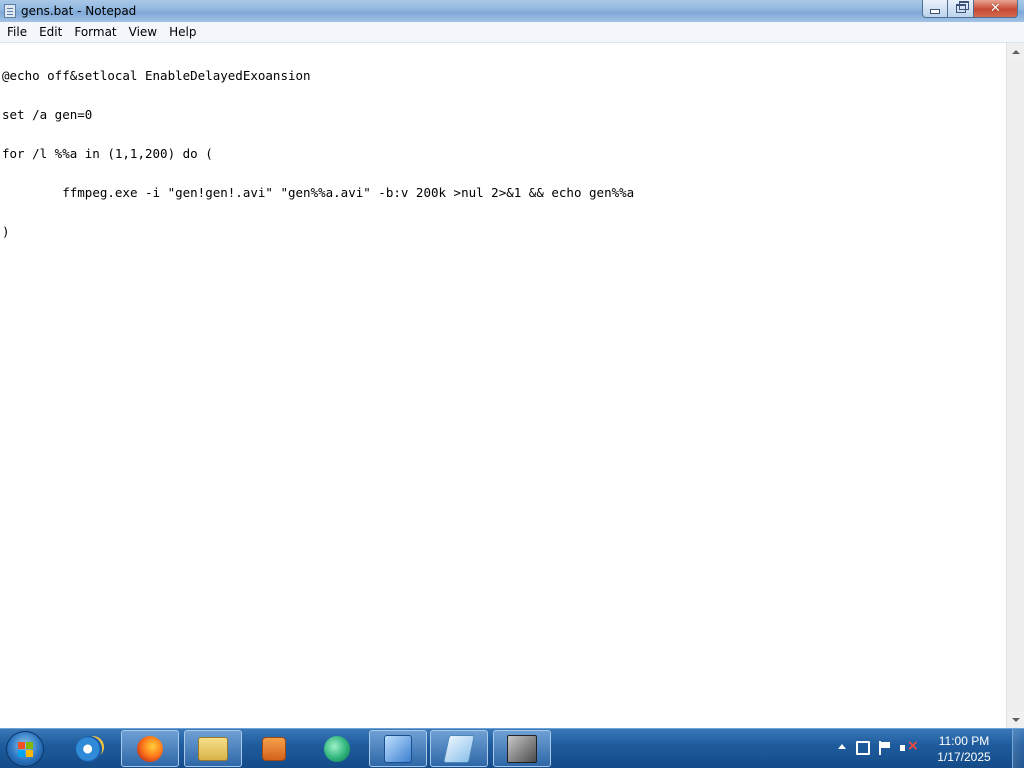 The image size is (1024, 768). I want to click on maximize-button, so click(961, 9).